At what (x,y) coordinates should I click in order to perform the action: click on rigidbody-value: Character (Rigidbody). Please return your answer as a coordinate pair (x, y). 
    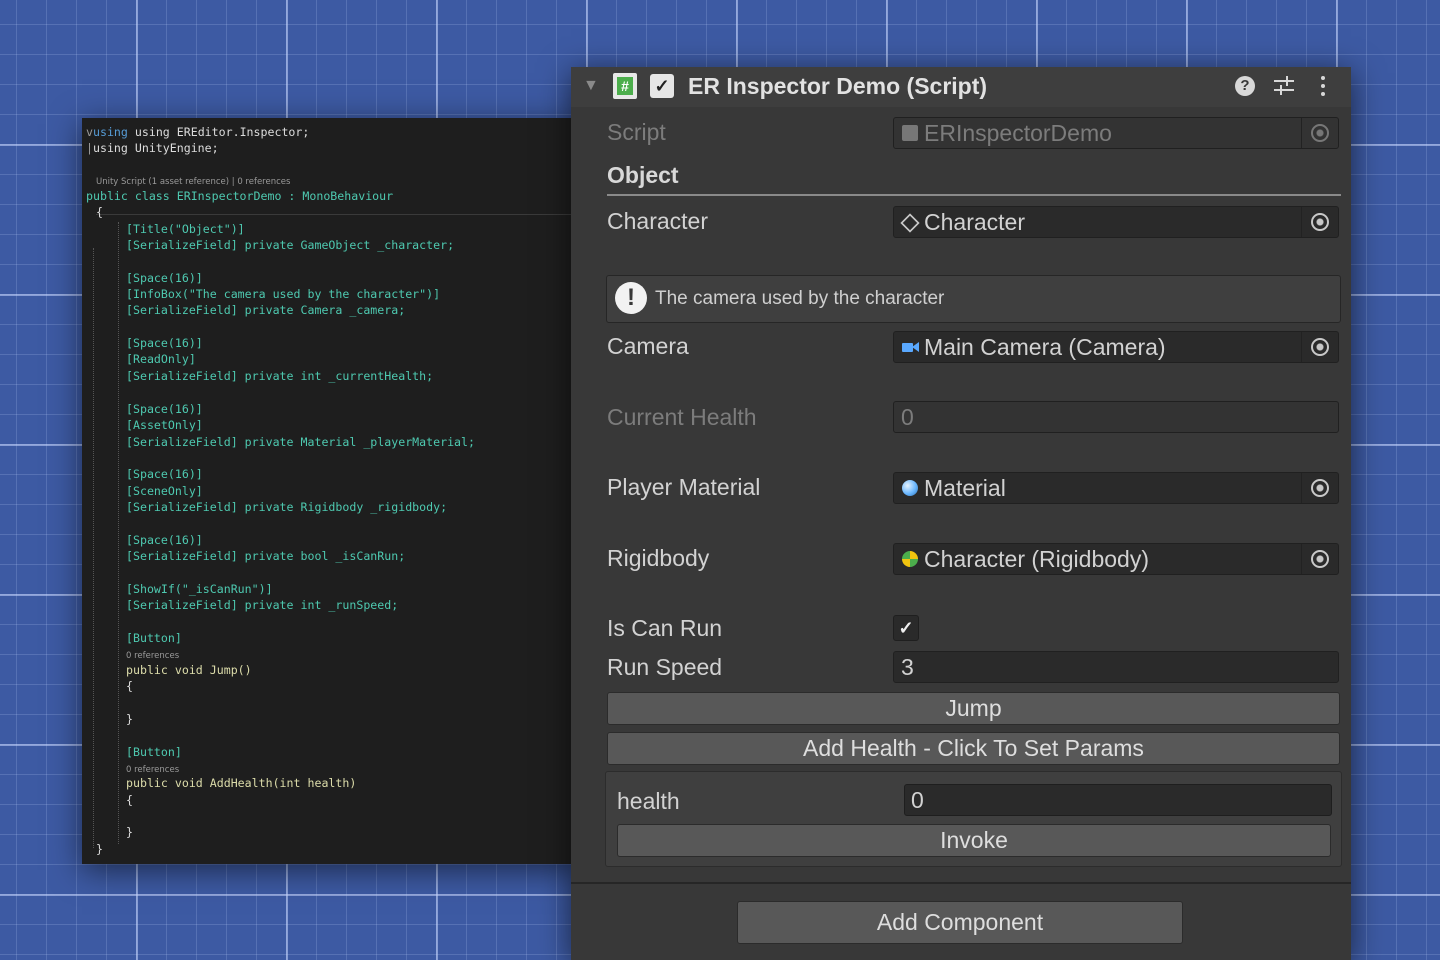
    Looking at the image, I should click on (1036, 559).